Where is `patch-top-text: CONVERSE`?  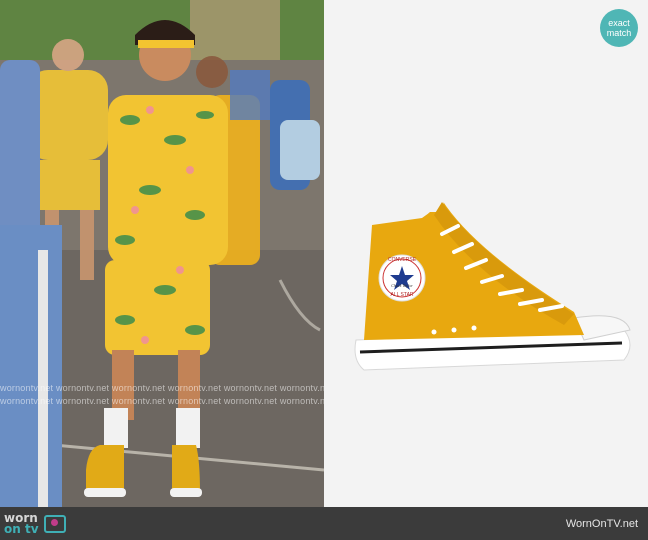 patch-top-text: CONVERSE is located at coordinates (402, 260).